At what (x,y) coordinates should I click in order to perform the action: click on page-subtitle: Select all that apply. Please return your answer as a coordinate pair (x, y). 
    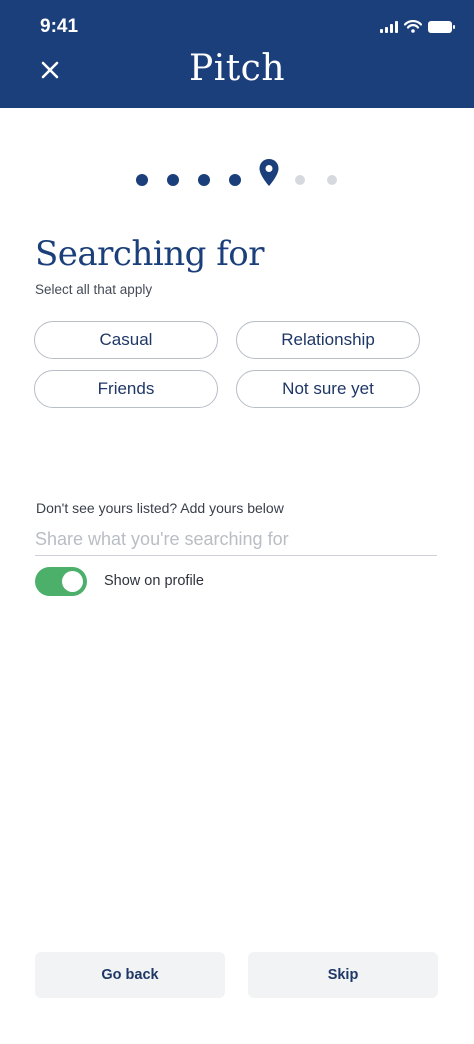
    Looking at the image, I should click on (94, 289).